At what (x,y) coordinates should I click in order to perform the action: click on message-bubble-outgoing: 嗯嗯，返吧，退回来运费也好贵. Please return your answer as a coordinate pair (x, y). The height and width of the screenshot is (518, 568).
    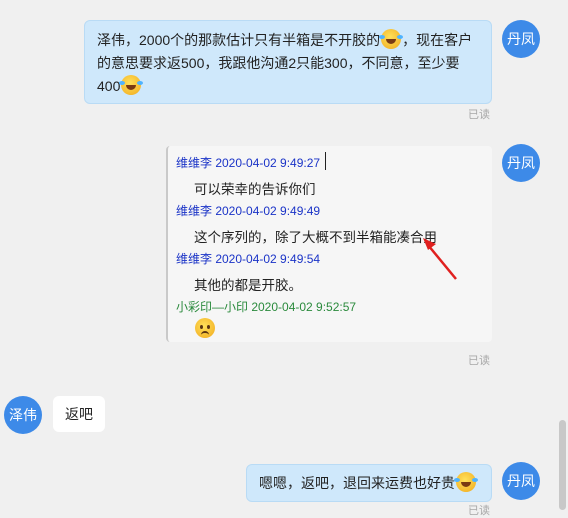
    Looking at the image, I should click on (369, 483).